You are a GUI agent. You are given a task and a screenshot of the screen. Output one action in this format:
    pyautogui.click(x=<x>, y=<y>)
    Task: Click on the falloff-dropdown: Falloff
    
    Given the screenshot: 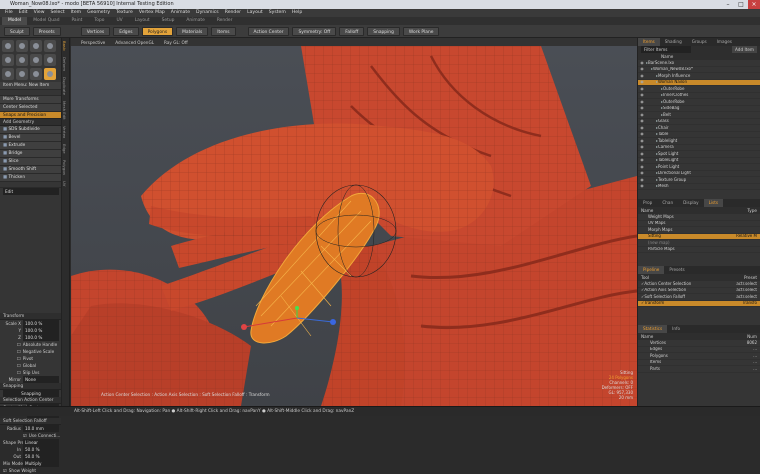 What is the action you would take?
    pyautogui.click(x=352, y=31)
    